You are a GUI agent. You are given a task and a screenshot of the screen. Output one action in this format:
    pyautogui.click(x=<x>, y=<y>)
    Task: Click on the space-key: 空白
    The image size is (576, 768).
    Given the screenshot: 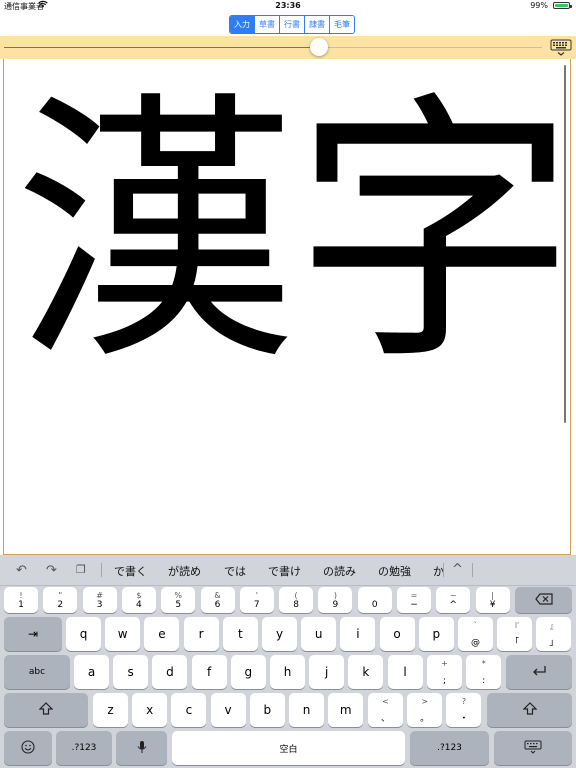 What is the action you would take?
    pyautogui.click(x=288, y=748)
    